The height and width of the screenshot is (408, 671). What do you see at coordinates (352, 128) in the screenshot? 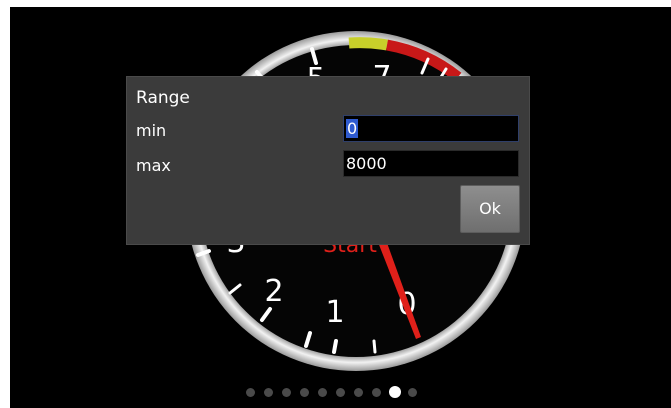
I see `min-input-value: 0` at bounding box center [352, 128].